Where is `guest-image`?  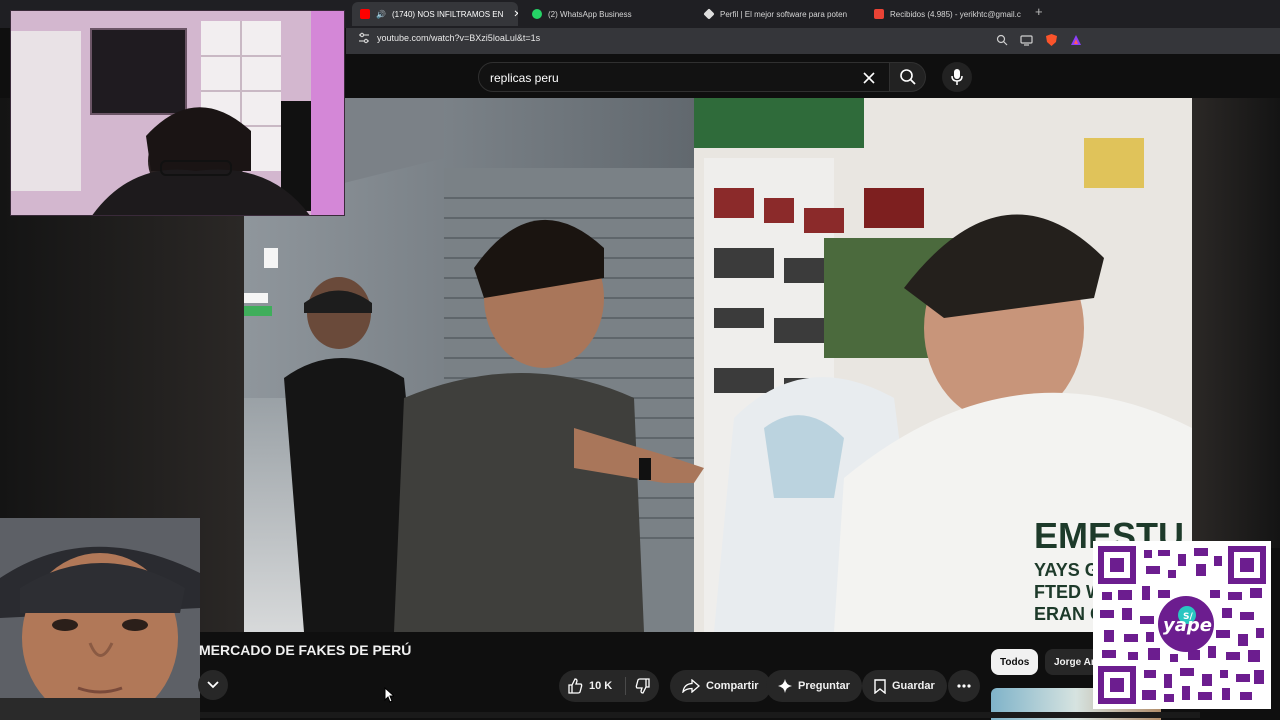
guest-image is located at coordinates (100, 619).